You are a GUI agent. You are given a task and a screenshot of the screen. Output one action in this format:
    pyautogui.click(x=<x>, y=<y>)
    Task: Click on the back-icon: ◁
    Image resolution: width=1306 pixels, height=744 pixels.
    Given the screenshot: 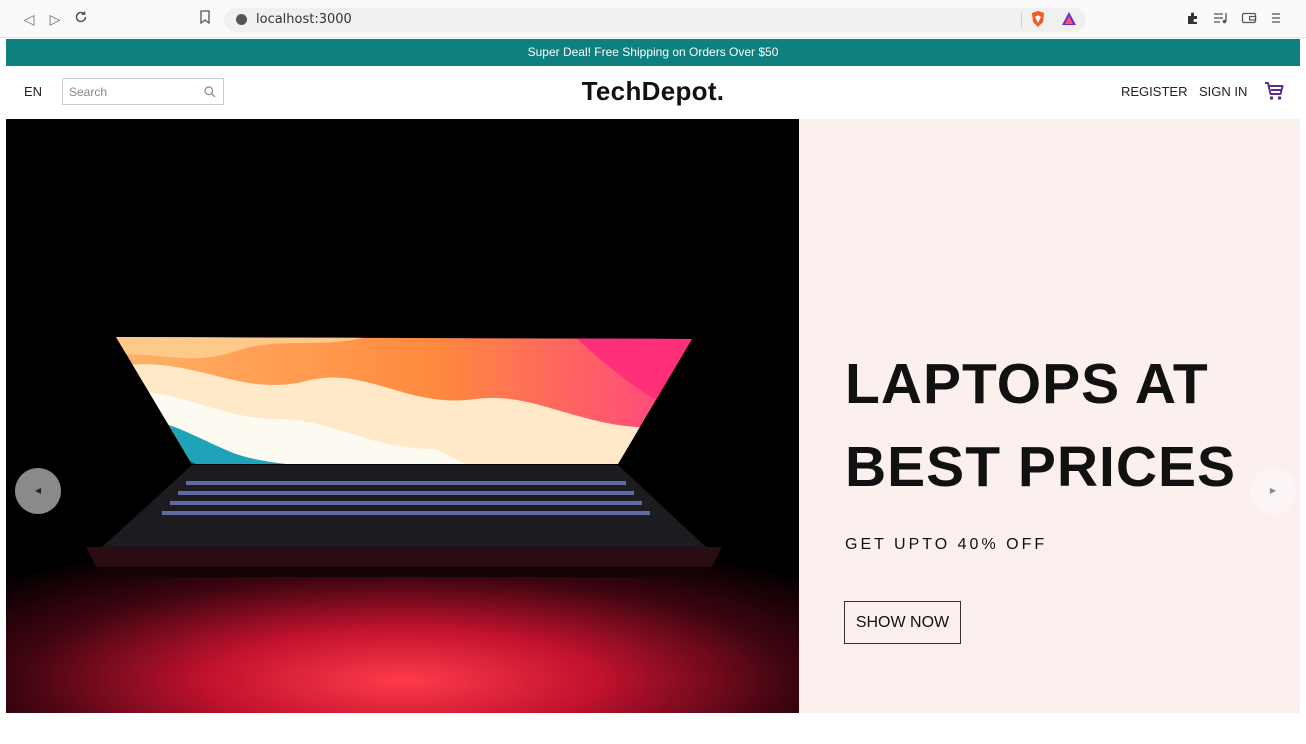 What is the action you would take?
    pyautogui.click(x=29, y=19)
    